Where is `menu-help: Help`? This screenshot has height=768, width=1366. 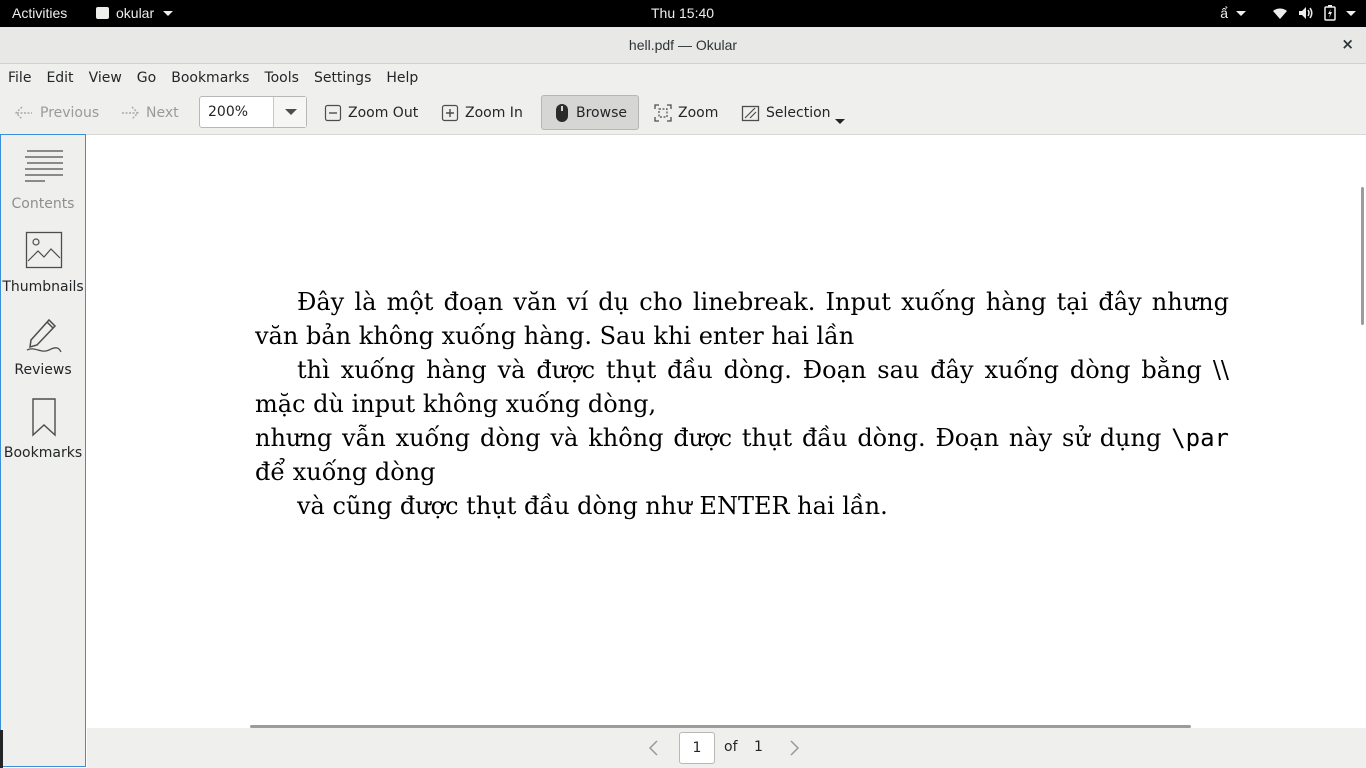
menu-help: Help is located at coordinates (402, 78).